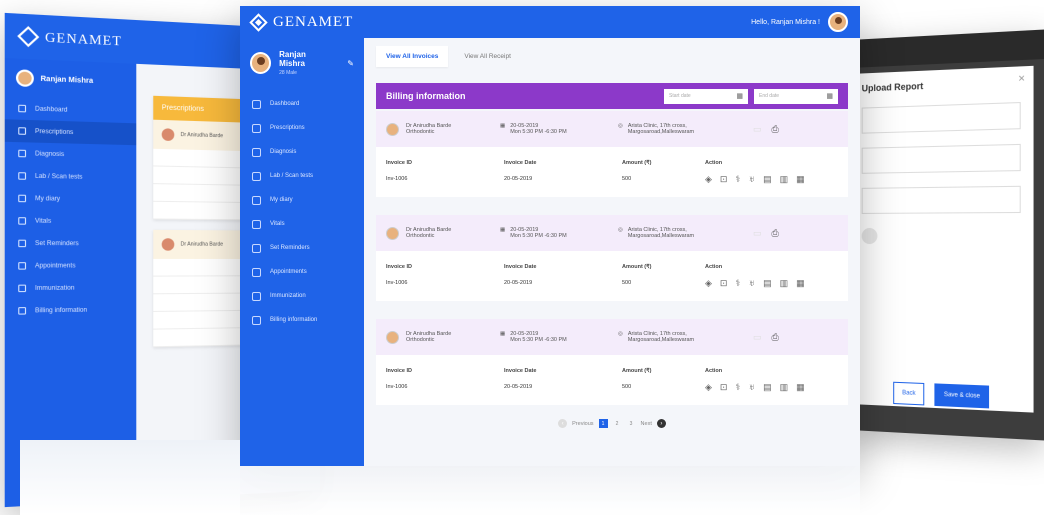  What do you see at coordinates (751, 96) in the screenshot?
I see `date-filters: Start date ▦ End date ▦` at bounding box center [751, 96].